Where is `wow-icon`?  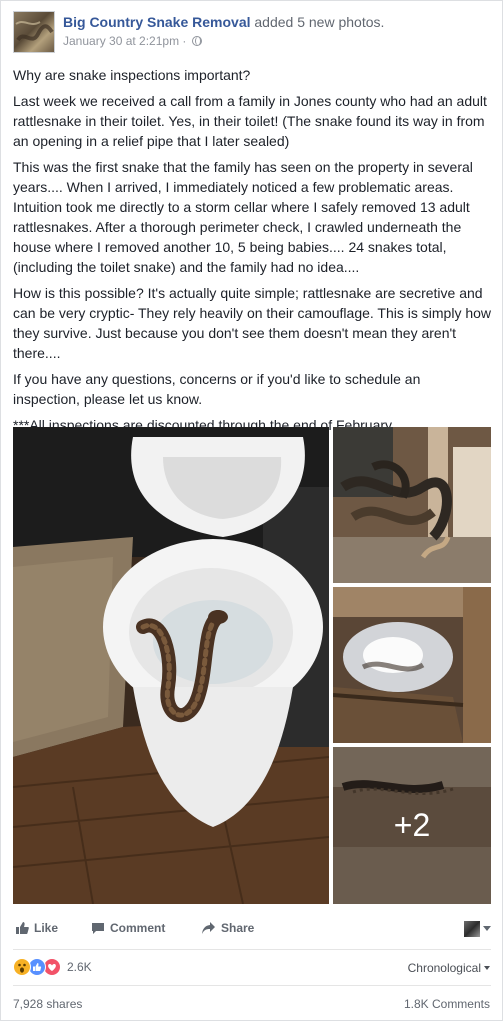 wow-icon is located at coordinates (22, 967).